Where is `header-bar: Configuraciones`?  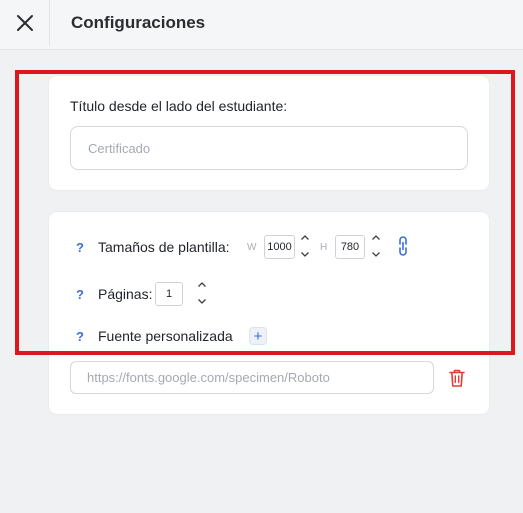 header-bar: Configuraciones is located at coordinates (261, 25).